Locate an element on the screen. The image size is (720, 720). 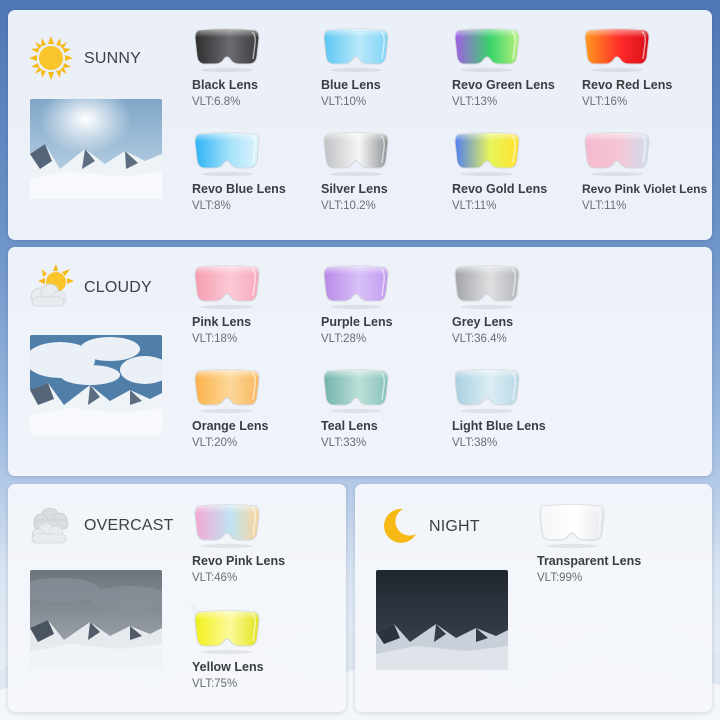
lens-vlt: VLT:16% is located at coordinates (605, 102).